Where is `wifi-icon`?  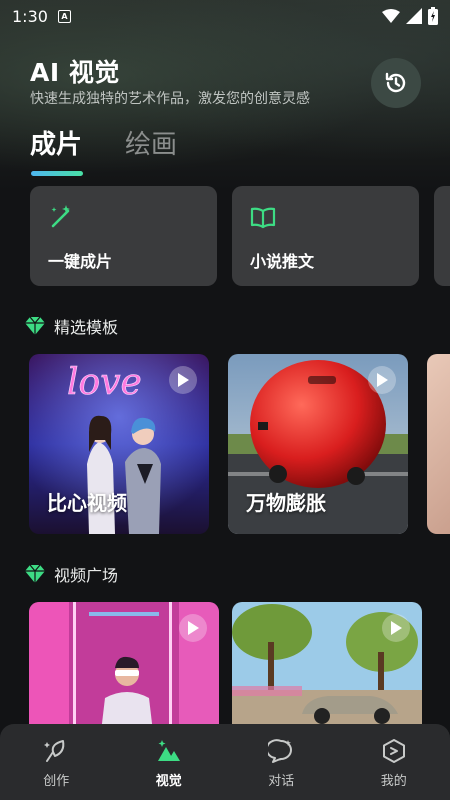
wifi-icon is located at coordinates (391, 16).